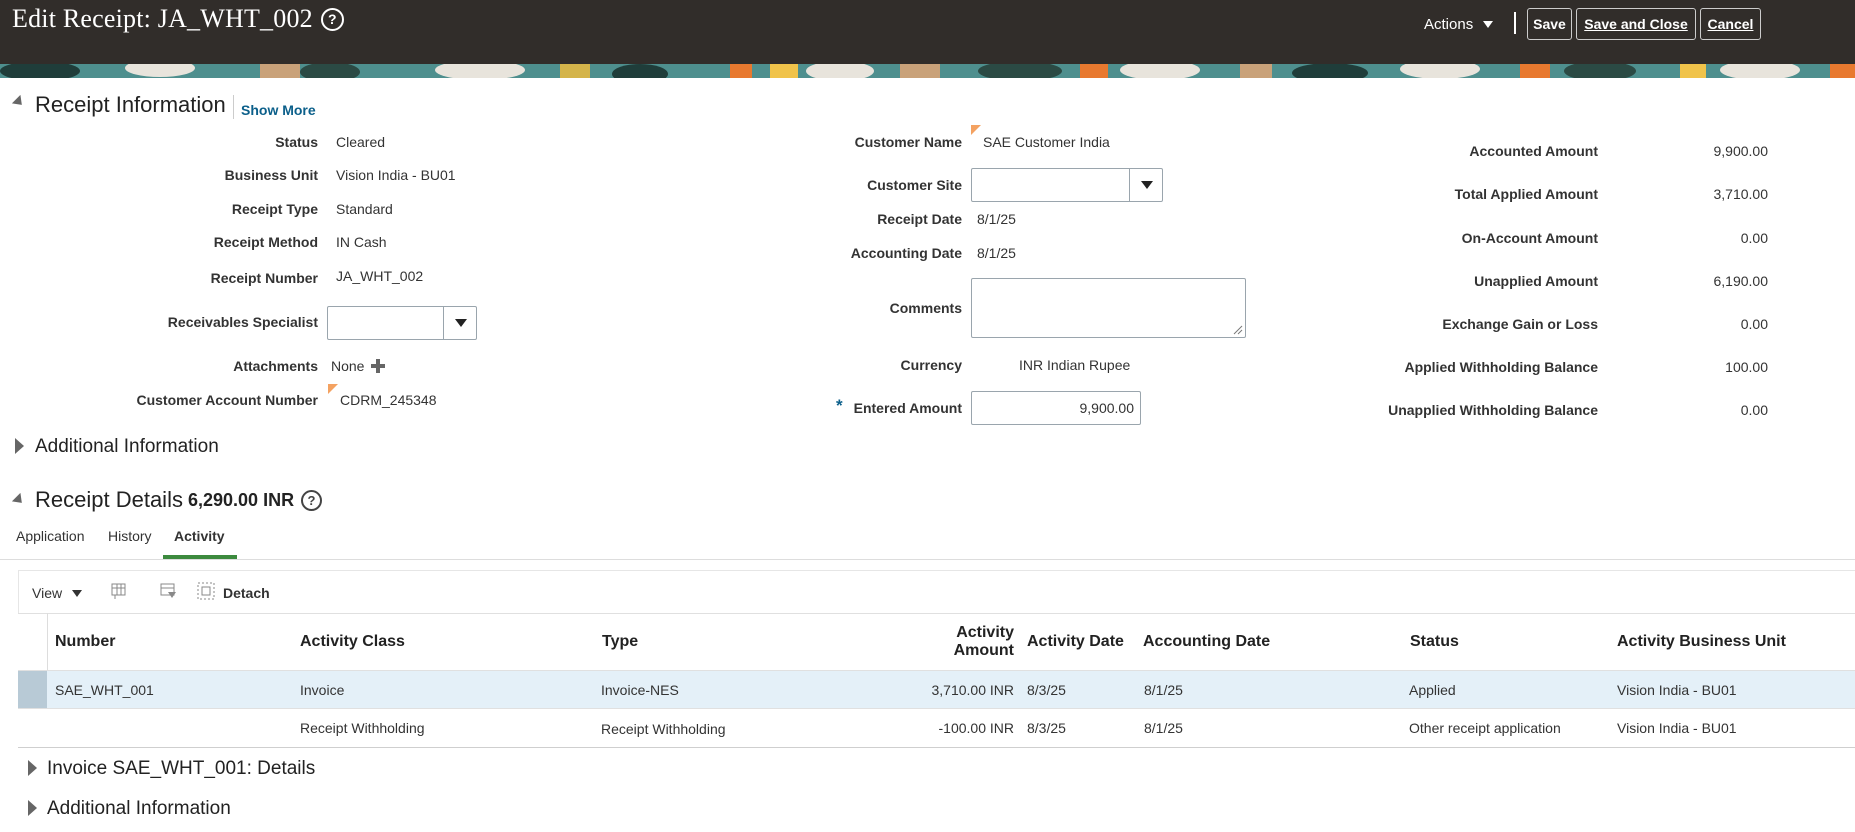  I want to click on view-menu: View, so click(57, 593).